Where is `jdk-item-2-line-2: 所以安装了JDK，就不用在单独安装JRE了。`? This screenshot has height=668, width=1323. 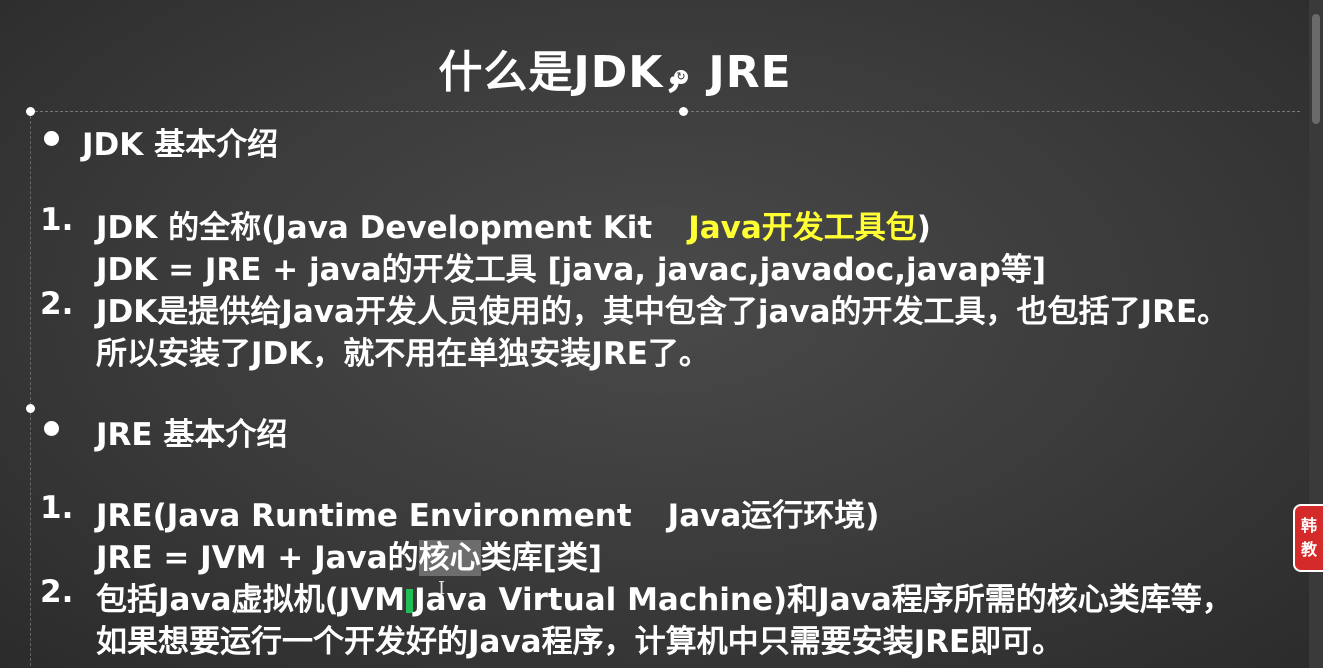
jdk-item-2-line-2: 所以安装了JDK，就不用在单独安装JRE了。 is located at coordinates (403, 350).